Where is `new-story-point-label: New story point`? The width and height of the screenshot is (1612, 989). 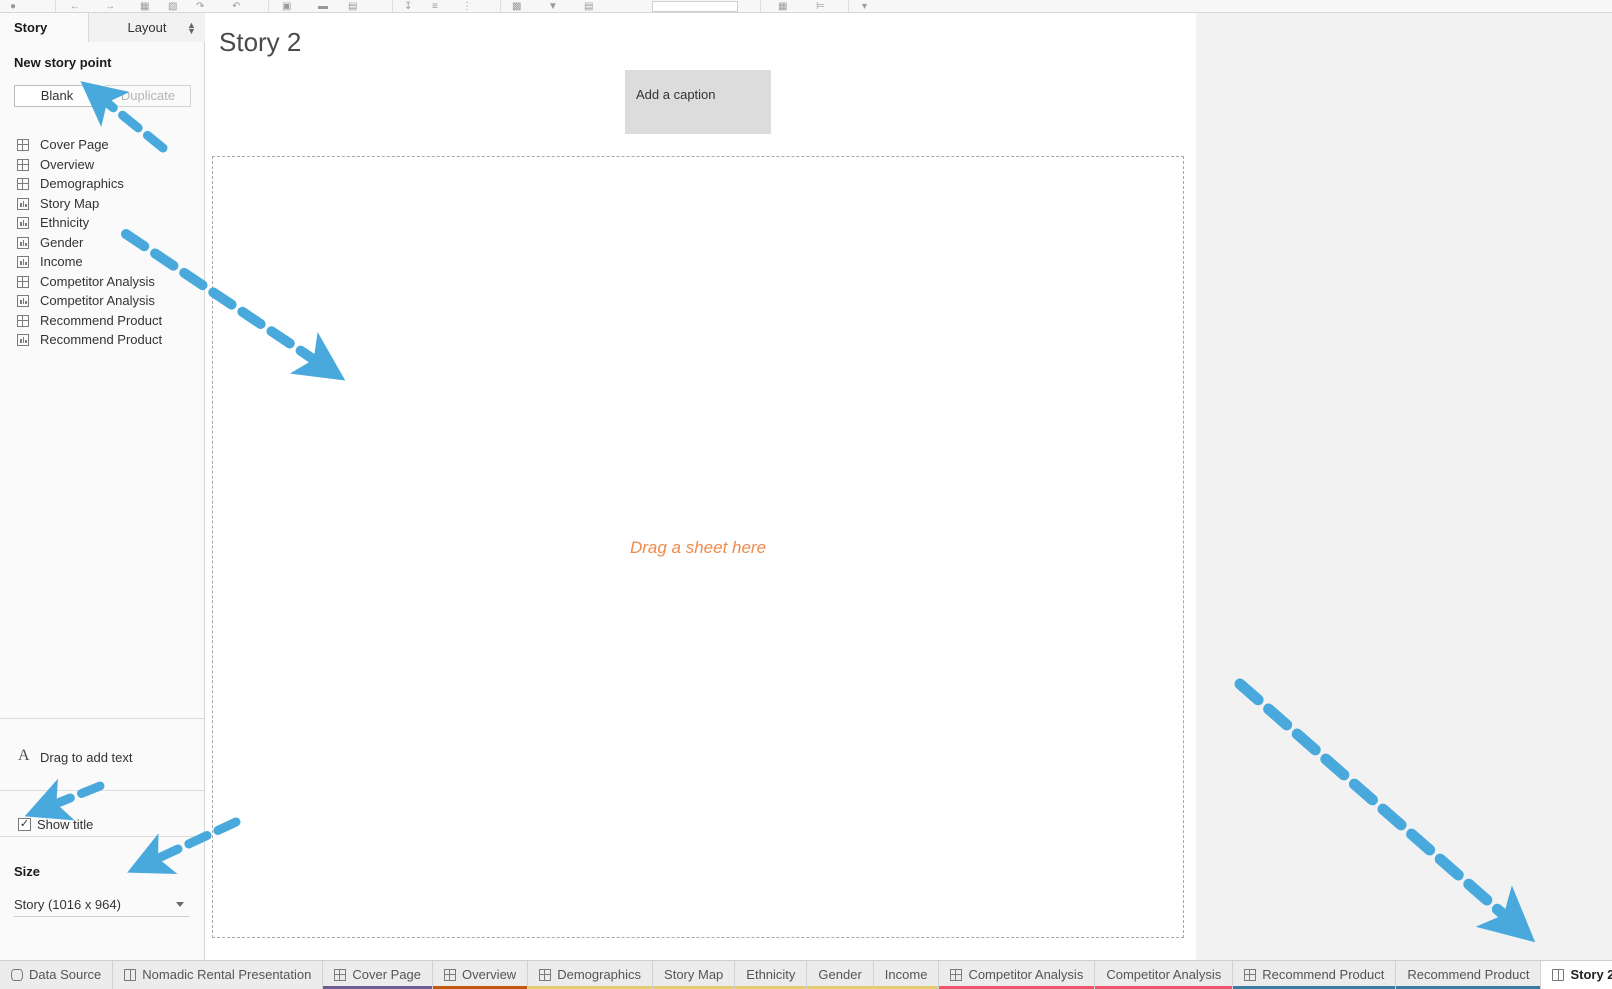 new-story-point-label: New story point is located at coordinates (63, 62).